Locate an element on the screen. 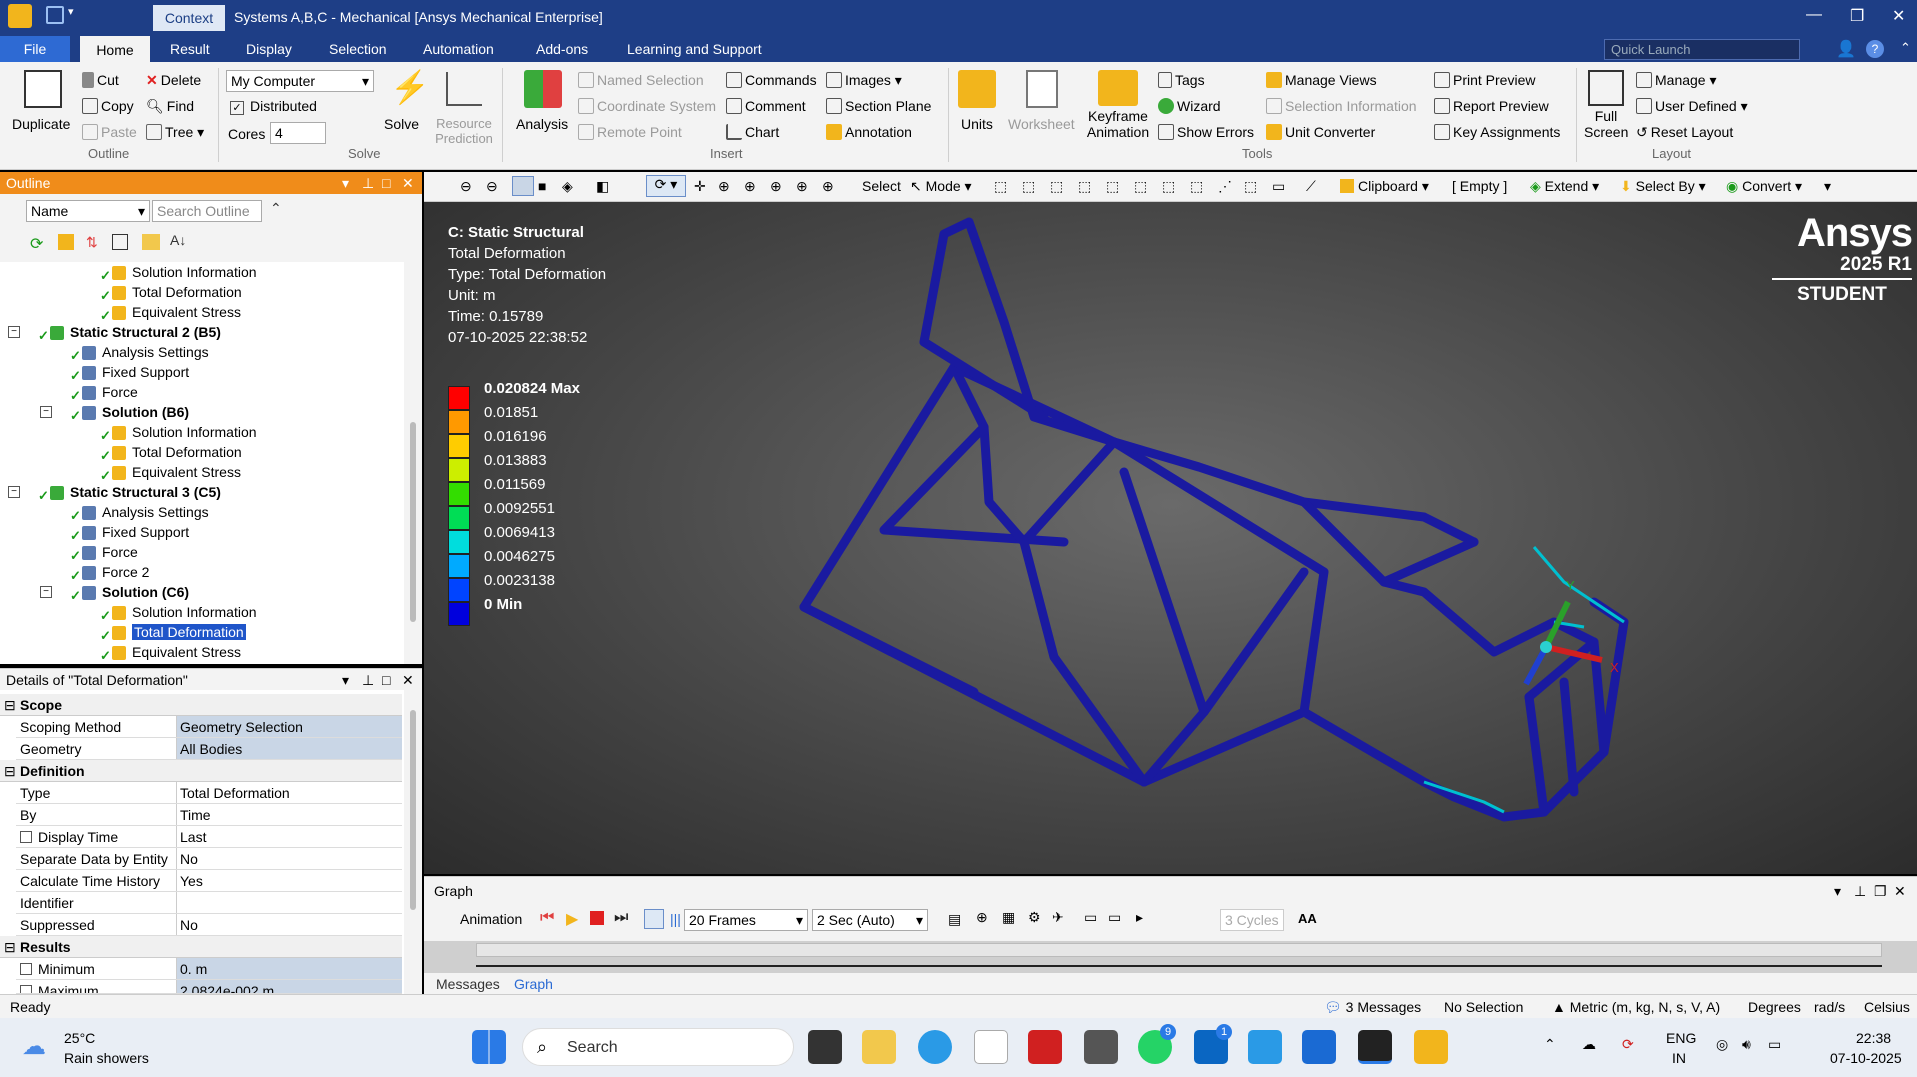 Image resolution: width=1917 pixels, height=1077 pixels. tree-item: Force is located at coordinates (120, 552).